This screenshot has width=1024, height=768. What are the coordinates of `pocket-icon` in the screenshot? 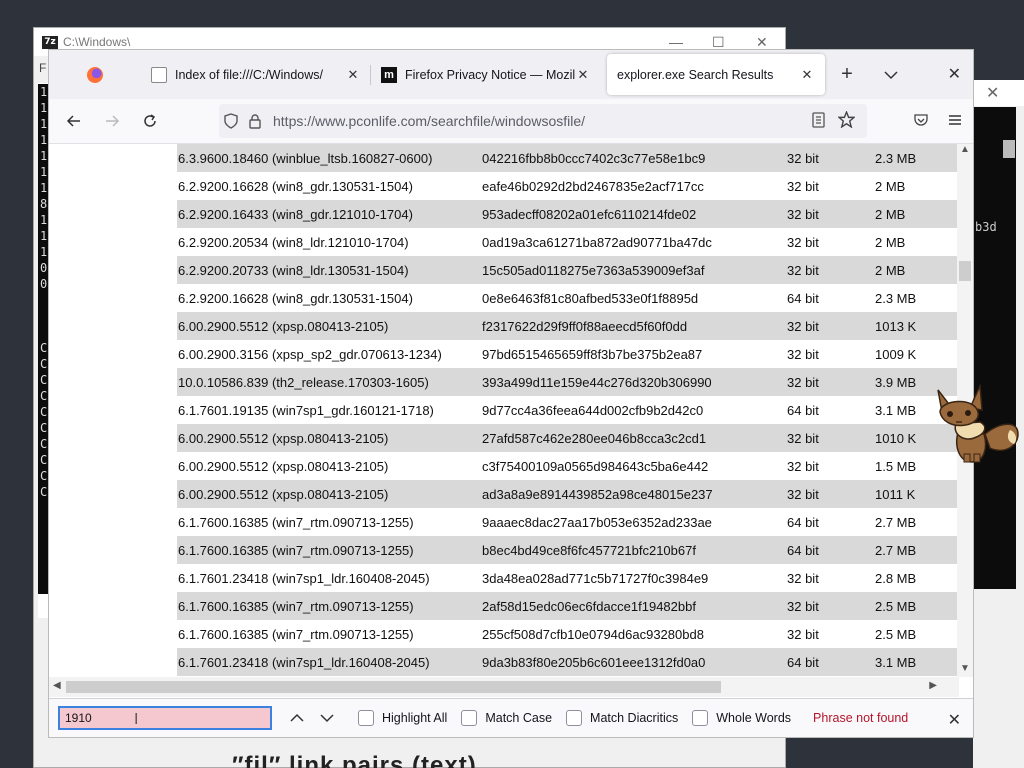 It's located at (921, 121).